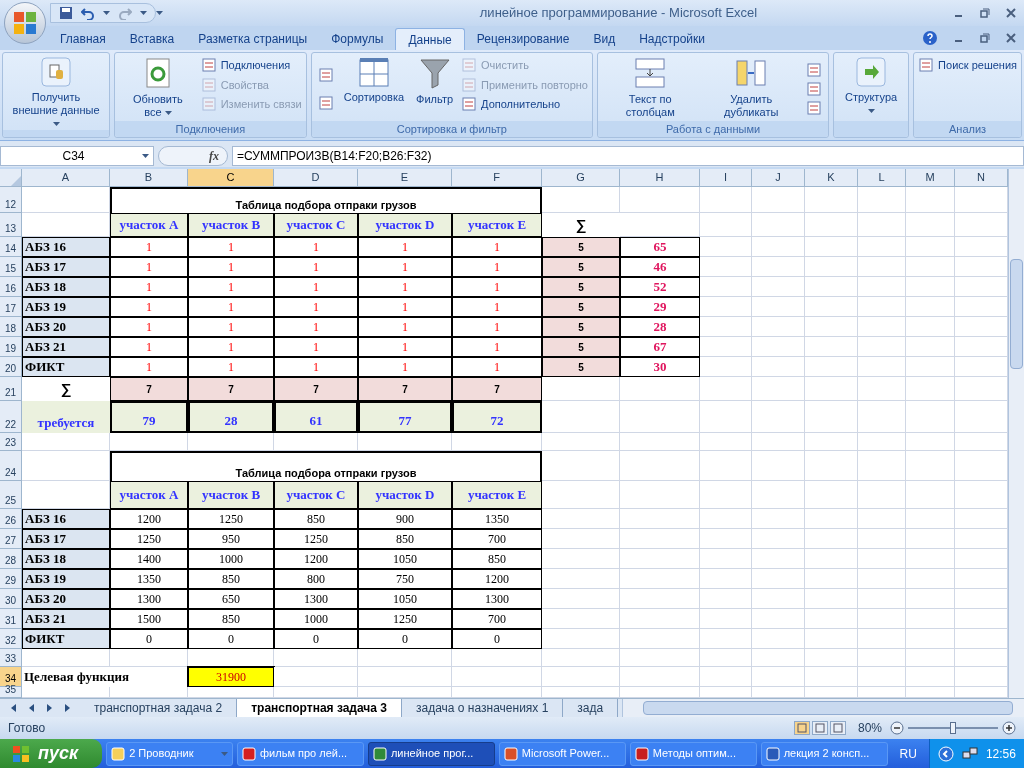  Describe the element at coordinates (523, 39) in the screenshot. I see `ribbon-tab: Рецензирование` at that location.